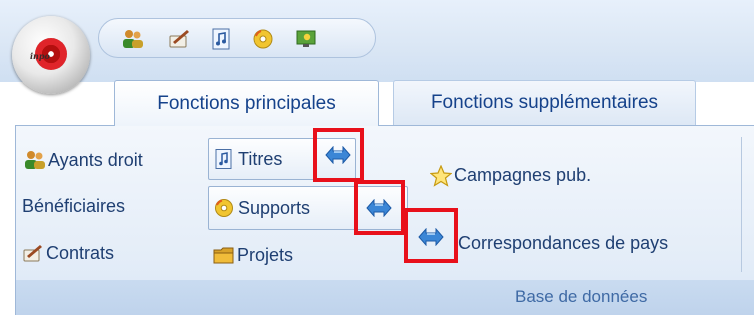 The height and width of the screenshot is (315, 754). I want to click on group-separator, so click(741, 204).